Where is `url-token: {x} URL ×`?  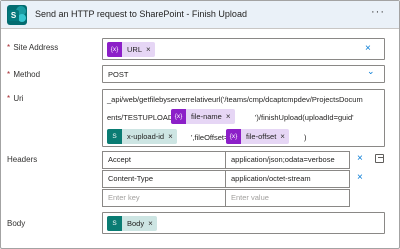 url-token: {x} URL × is located at coordinates (131, 49).